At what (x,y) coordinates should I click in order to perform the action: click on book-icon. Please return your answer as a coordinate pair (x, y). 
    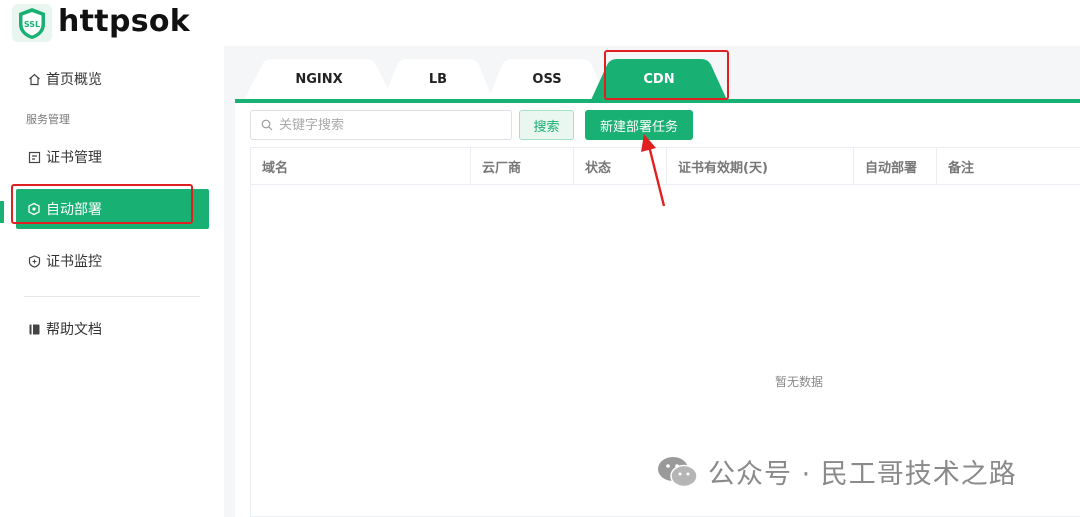
    Looking at the image, I should click on (34, 329).